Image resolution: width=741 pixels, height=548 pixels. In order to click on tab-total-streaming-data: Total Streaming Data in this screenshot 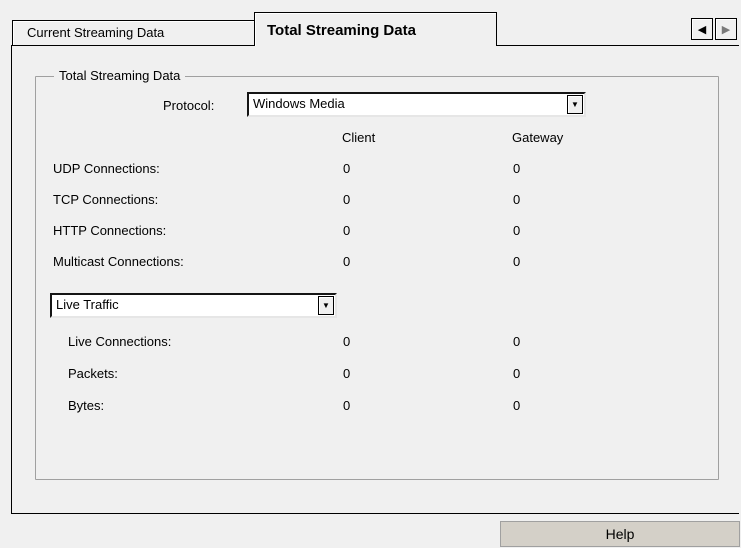, I will do `click(375, 29)`.